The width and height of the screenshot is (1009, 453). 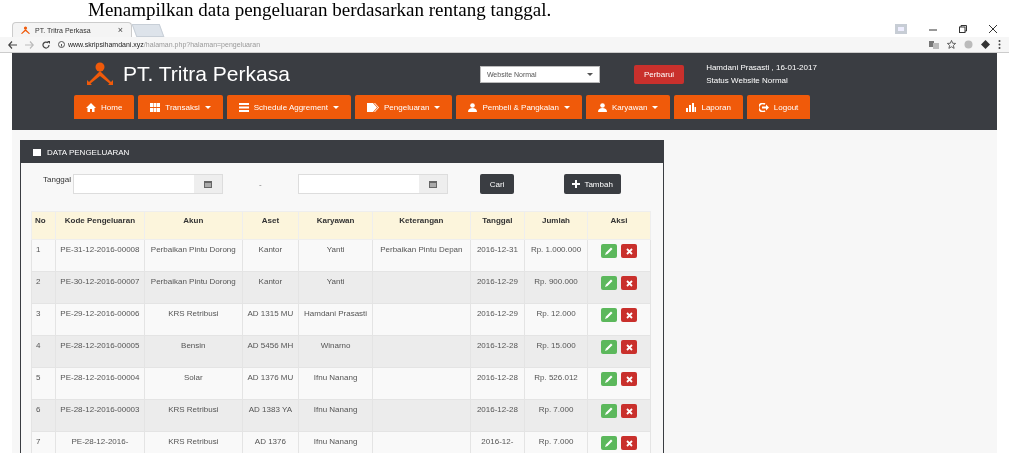 What do you see at coordinates (497, 225) in the screenshot?
I see `column-header: Tanggal` at bounding box center [497, 225].